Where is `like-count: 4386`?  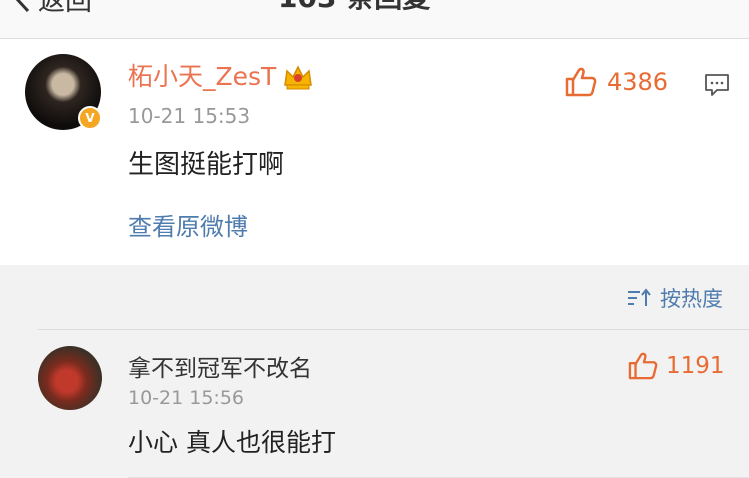
like-count: 4386 is located at coordinates (638, 82).